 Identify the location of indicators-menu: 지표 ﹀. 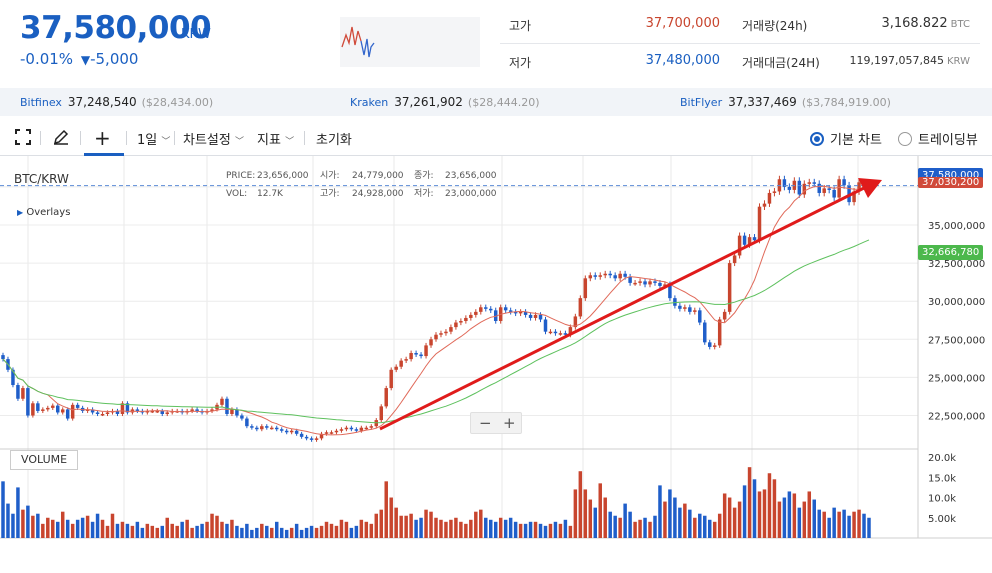
(275, 138).